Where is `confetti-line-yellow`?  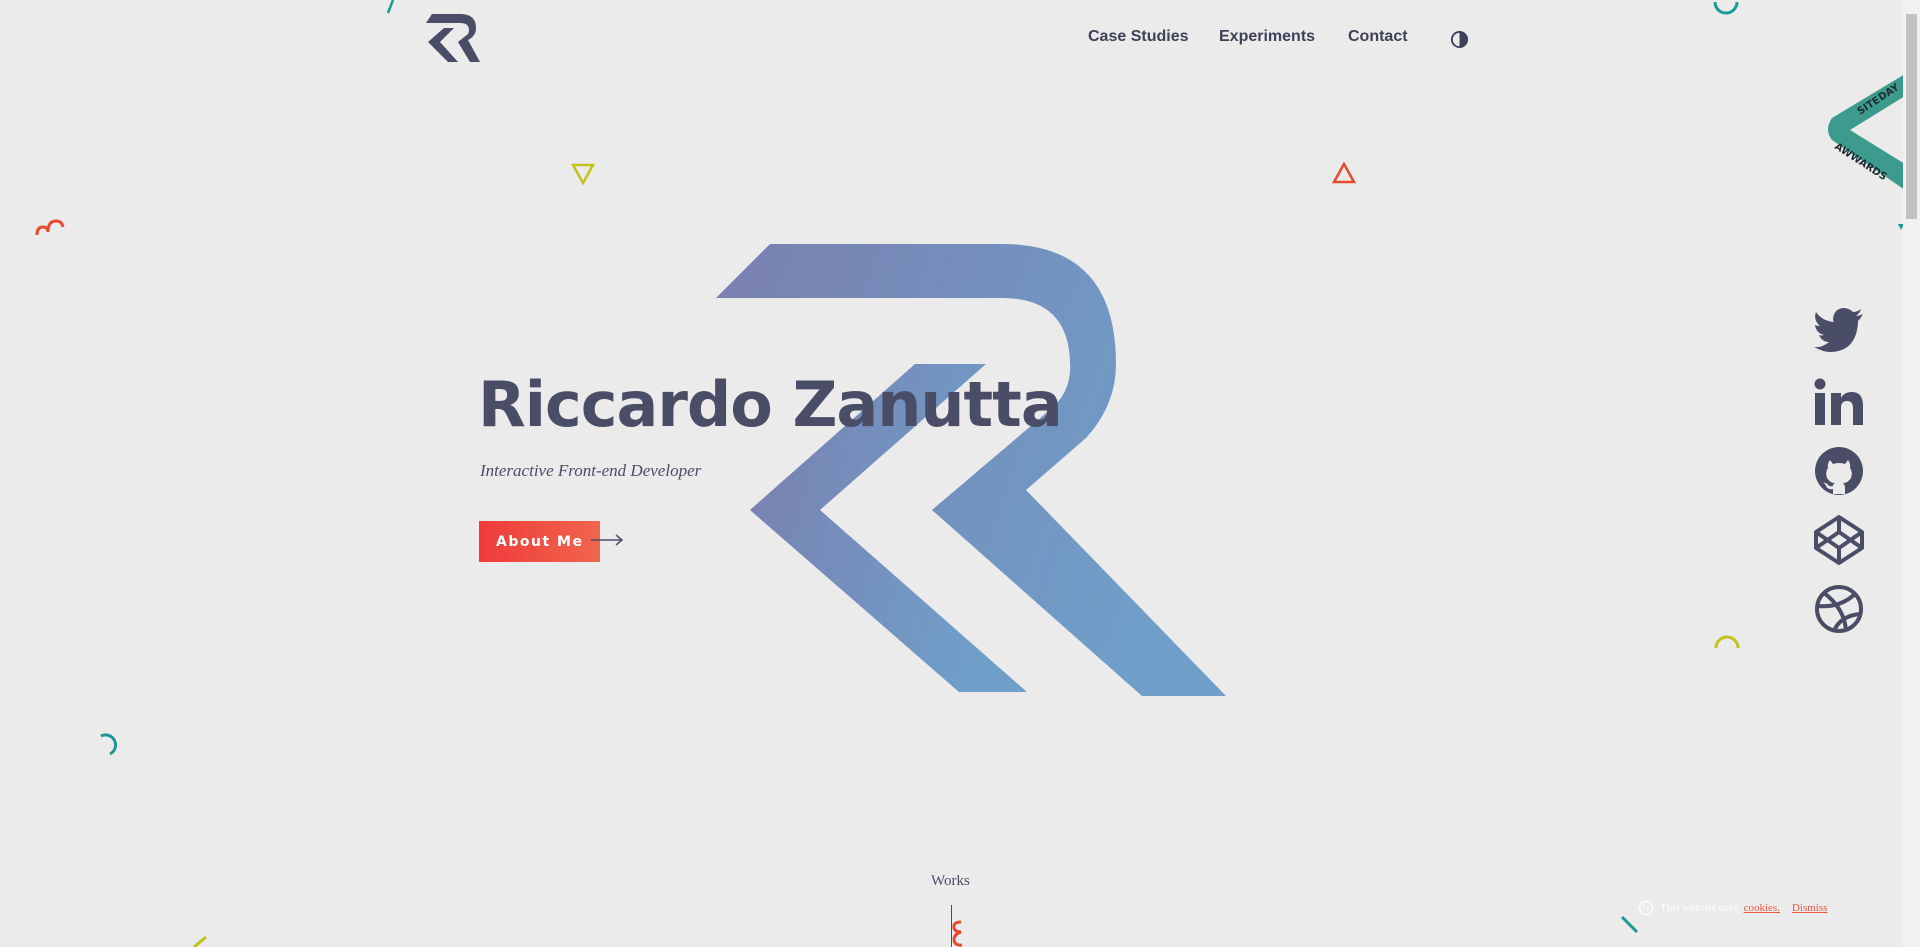
confetti-line-yellow is located at coordinates (200, 941).